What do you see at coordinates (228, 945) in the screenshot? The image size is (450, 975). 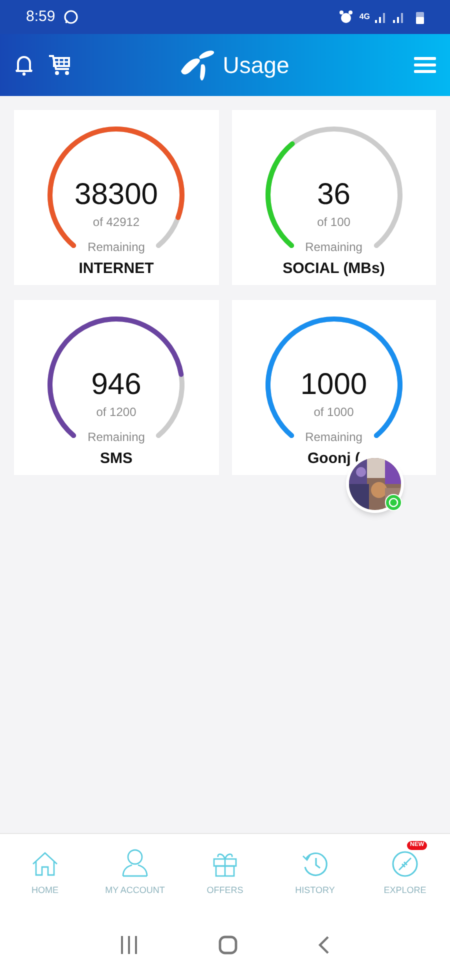 I see `home-key-icon` at bounding box center [228, 945].